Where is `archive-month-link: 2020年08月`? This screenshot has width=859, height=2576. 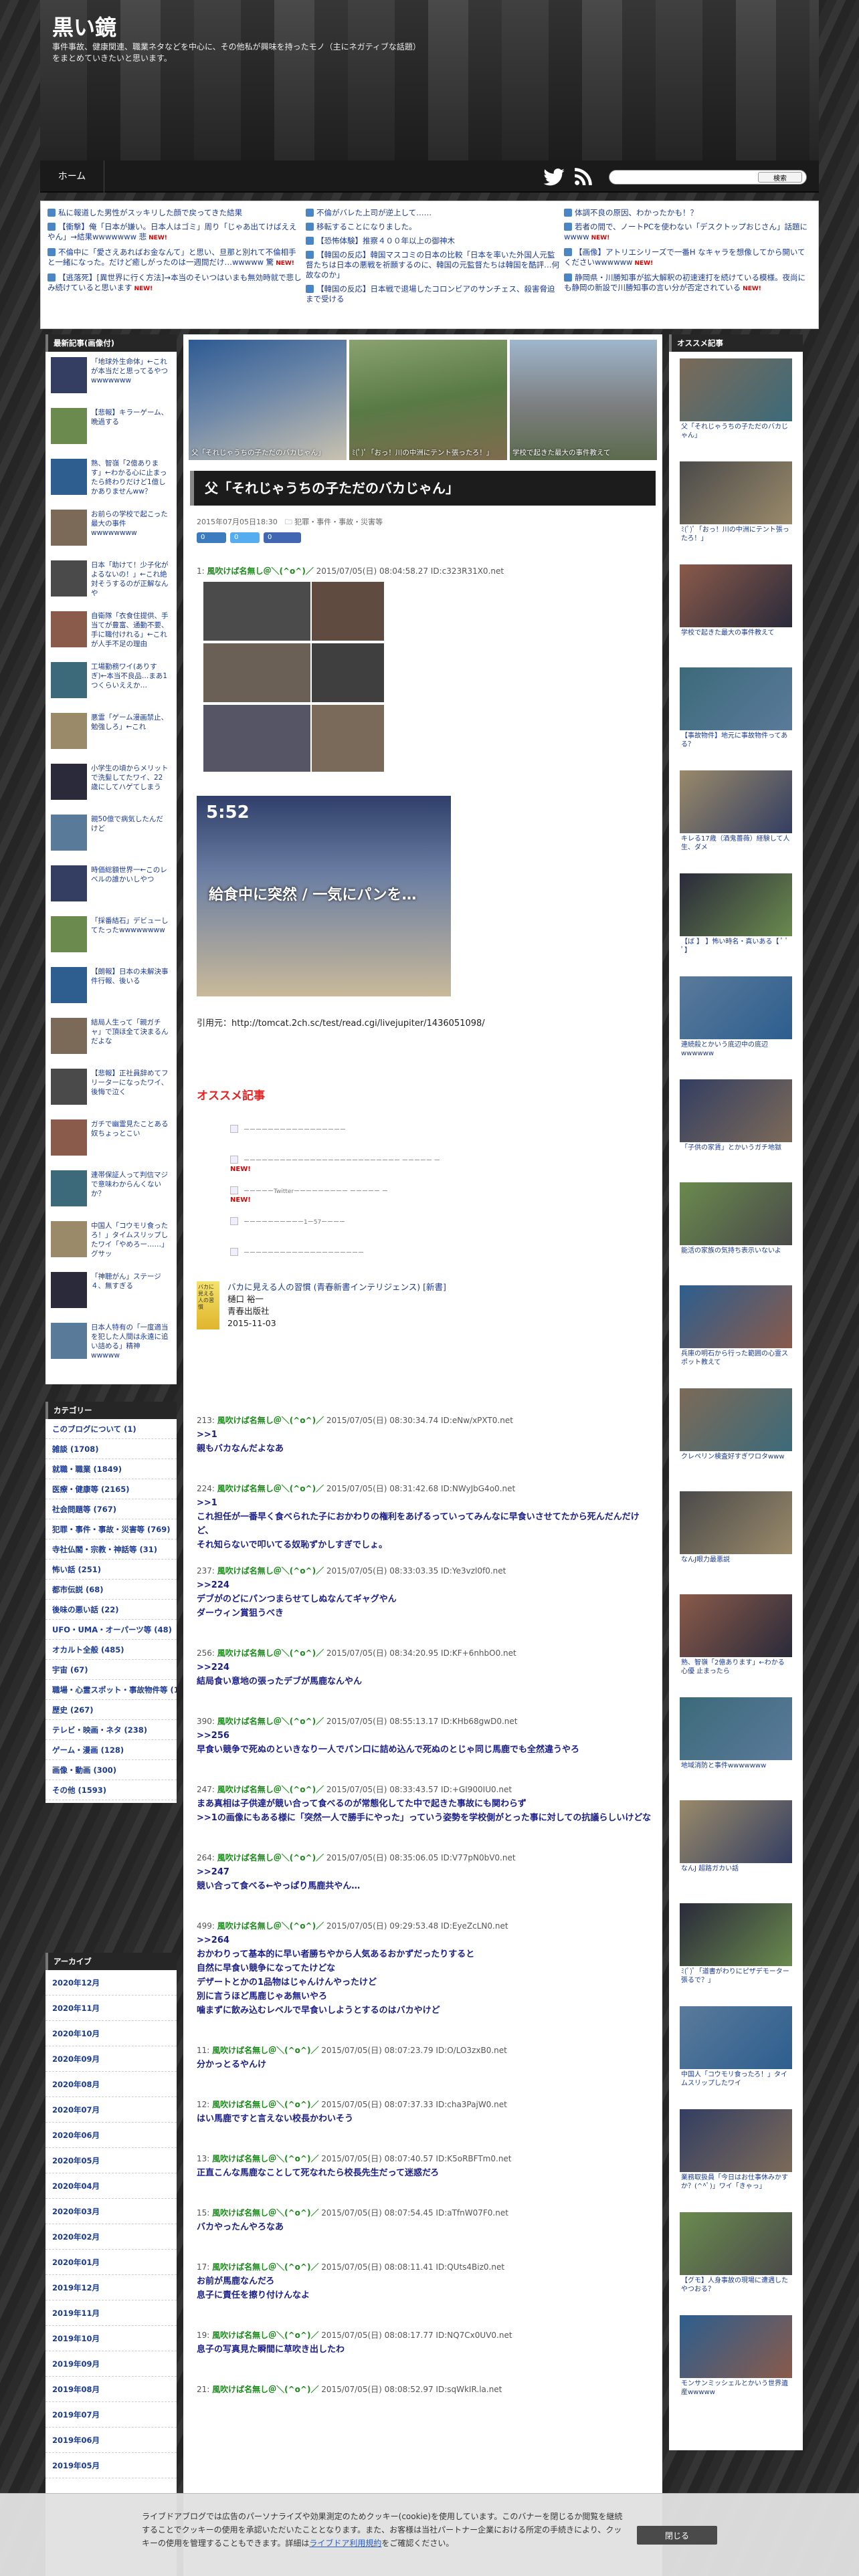 archive-month-link: 2020年08月 is located at coordinates (111, 2084).